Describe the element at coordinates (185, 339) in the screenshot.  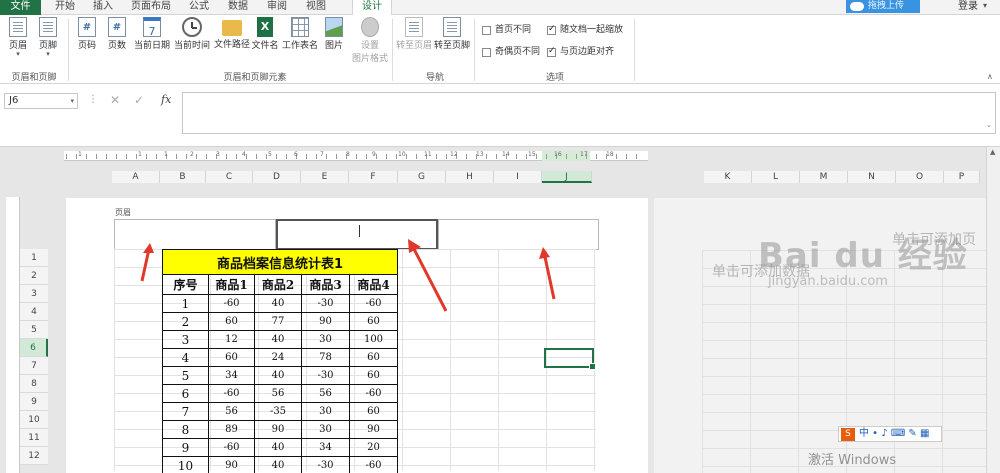
I see `table-seq-cell: 3` at that location.